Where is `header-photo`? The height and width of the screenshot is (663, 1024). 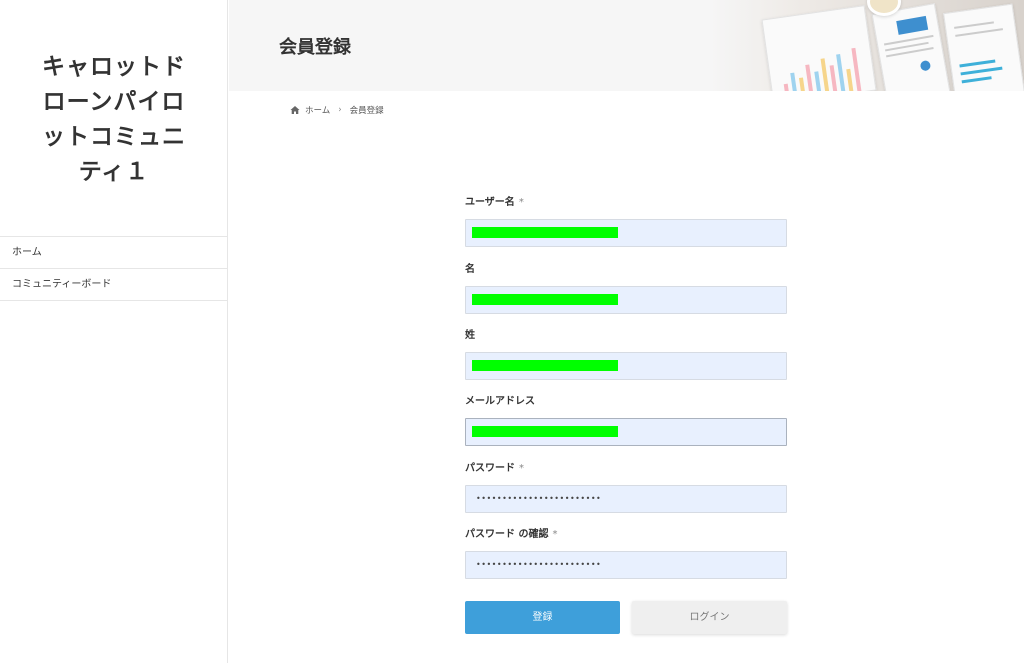
header-photo is located at coordinates (866, 45).